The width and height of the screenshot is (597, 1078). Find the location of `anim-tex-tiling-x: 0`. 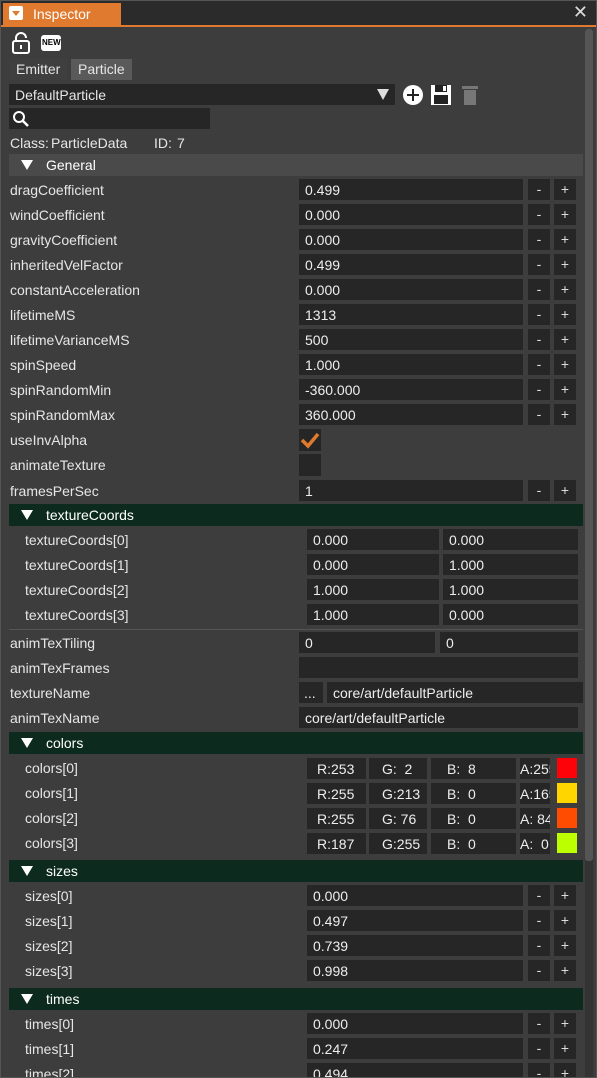

anim-tex-tiling-x: 0 is located at coordinates (367, 642).